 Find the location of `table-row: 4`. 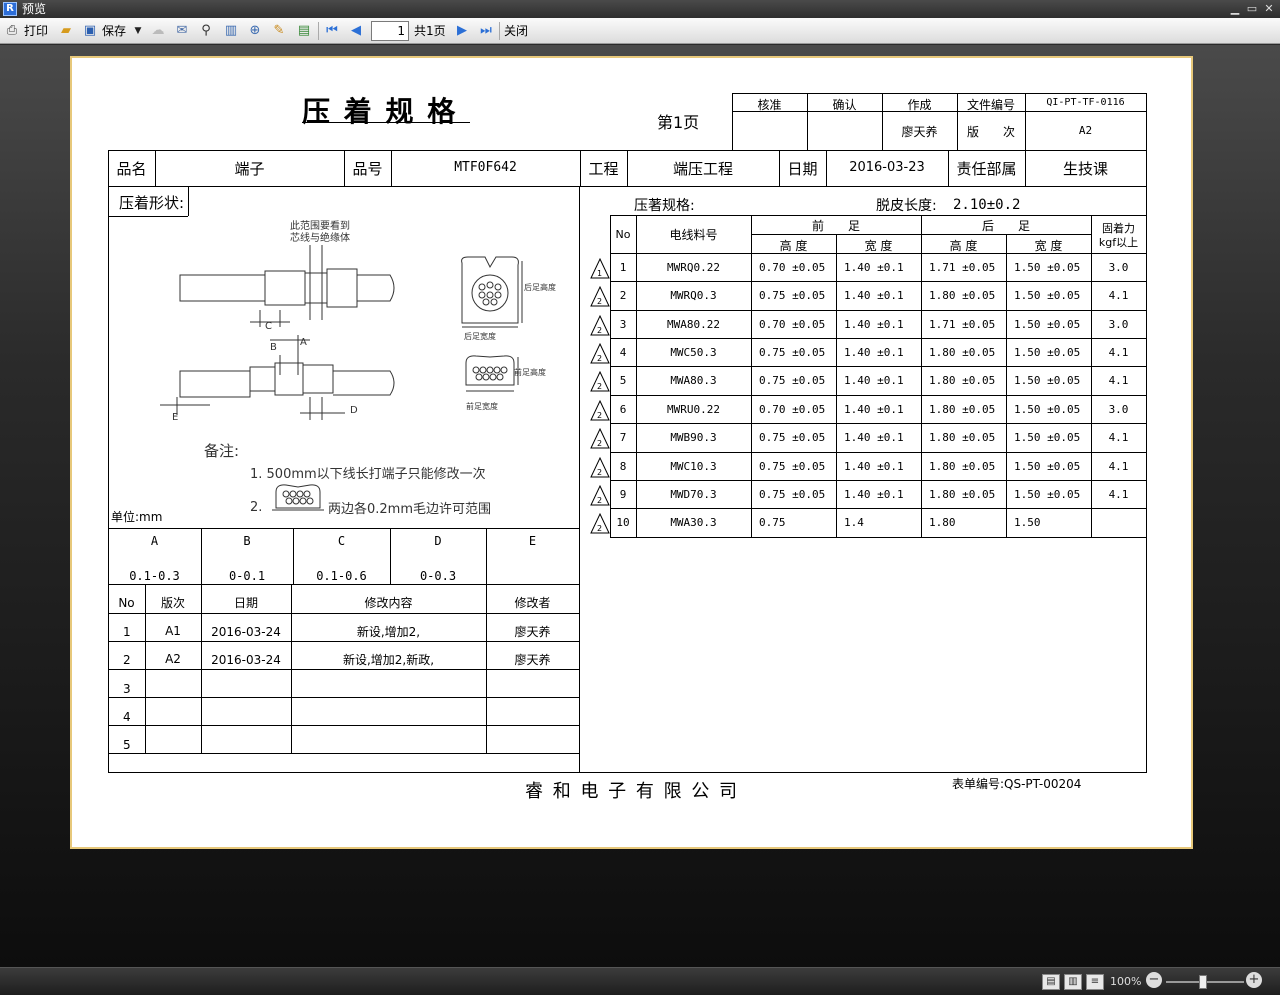

table-row: 4 is located at coordinates (623, 352).